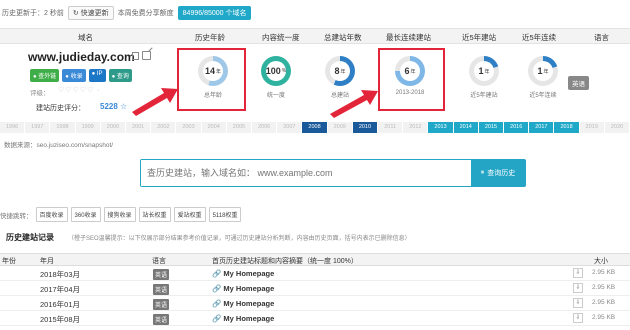 The width and height of the screenshot is (630, 330). I want to click on update-text: 历史更新于：2 秒前, so click(33, 13).